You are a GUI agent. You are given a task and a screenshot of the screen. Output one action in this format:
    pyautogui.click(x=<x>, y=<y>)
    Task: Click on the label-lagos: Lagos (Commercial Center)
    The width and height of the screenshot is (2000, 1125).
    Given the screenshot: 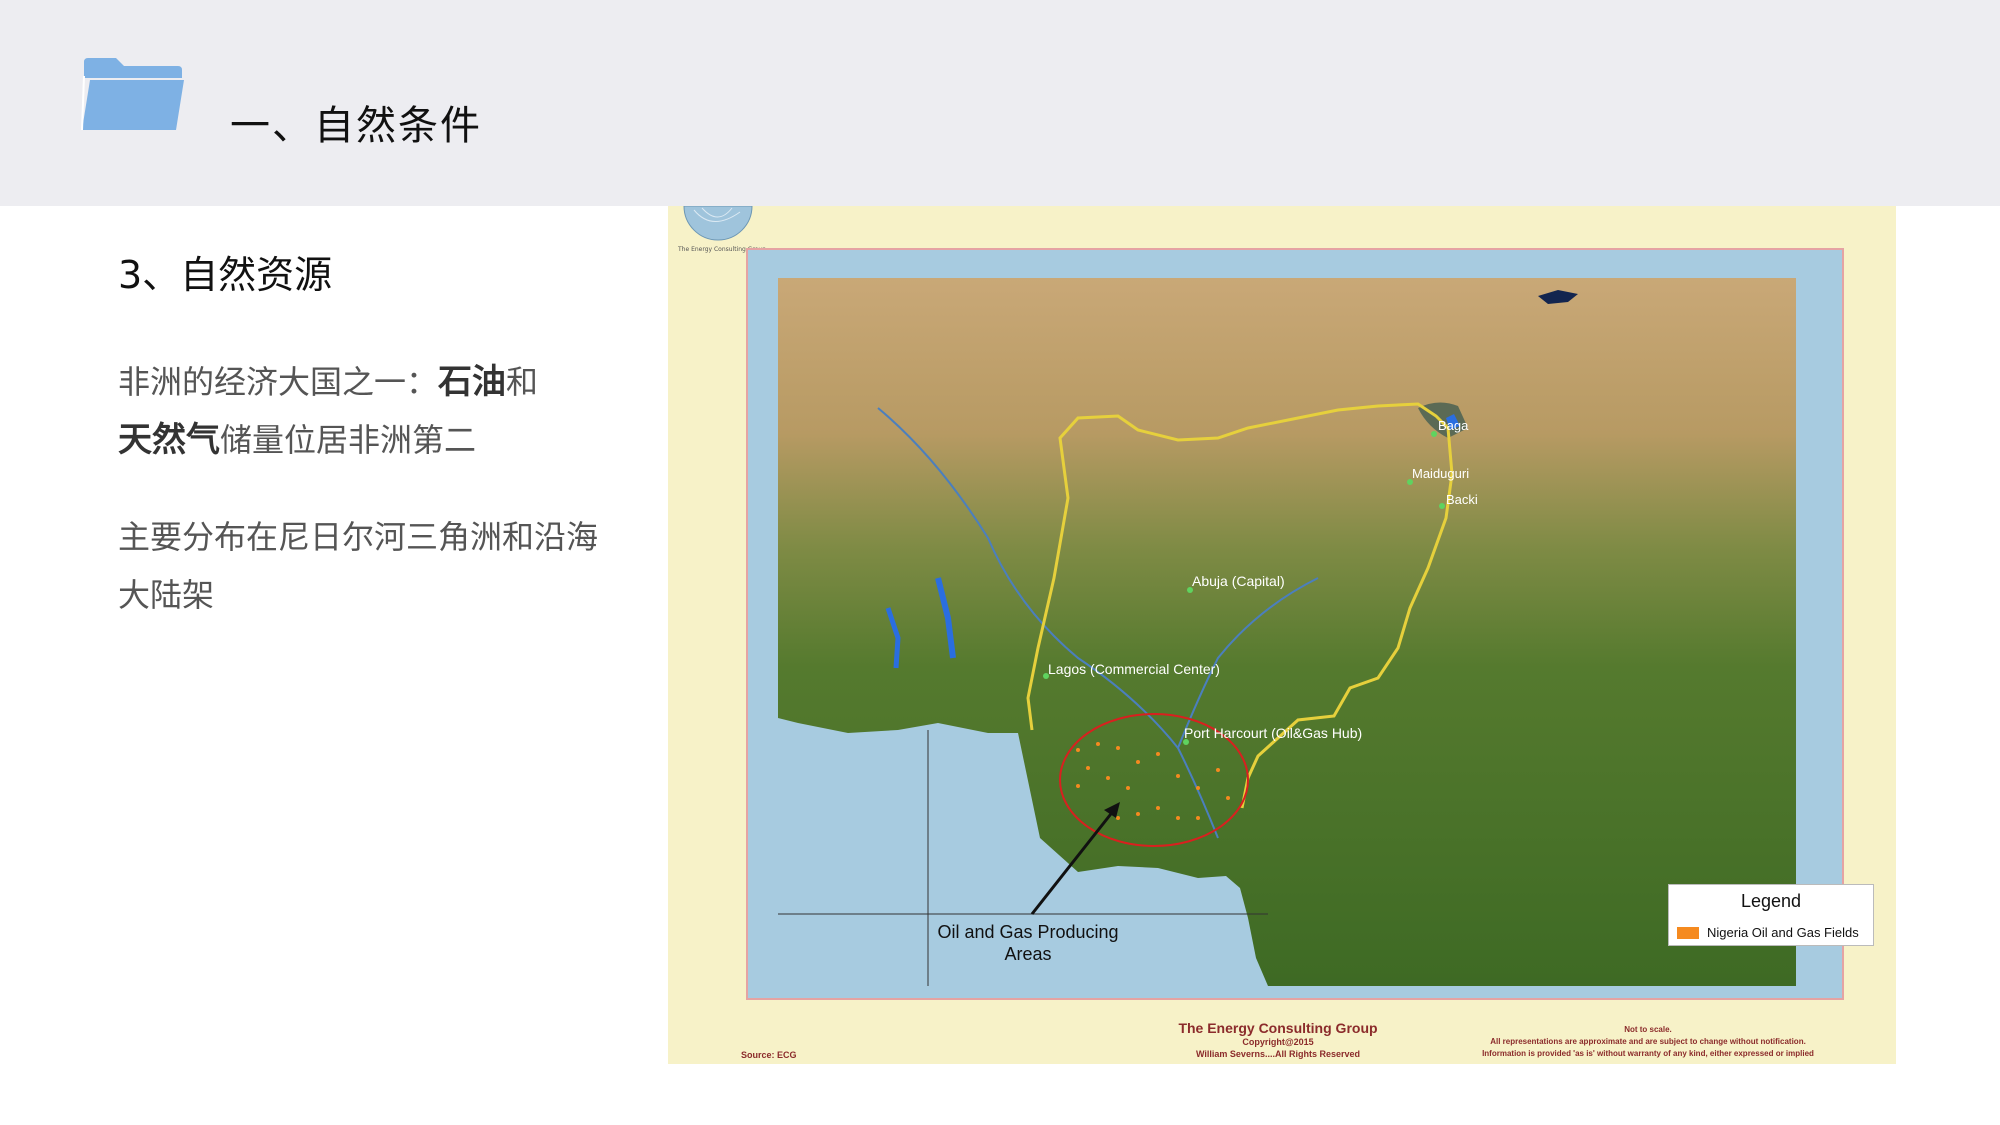 What is the action you would take?
    pyautogui.click(x=1134, y=669)
    